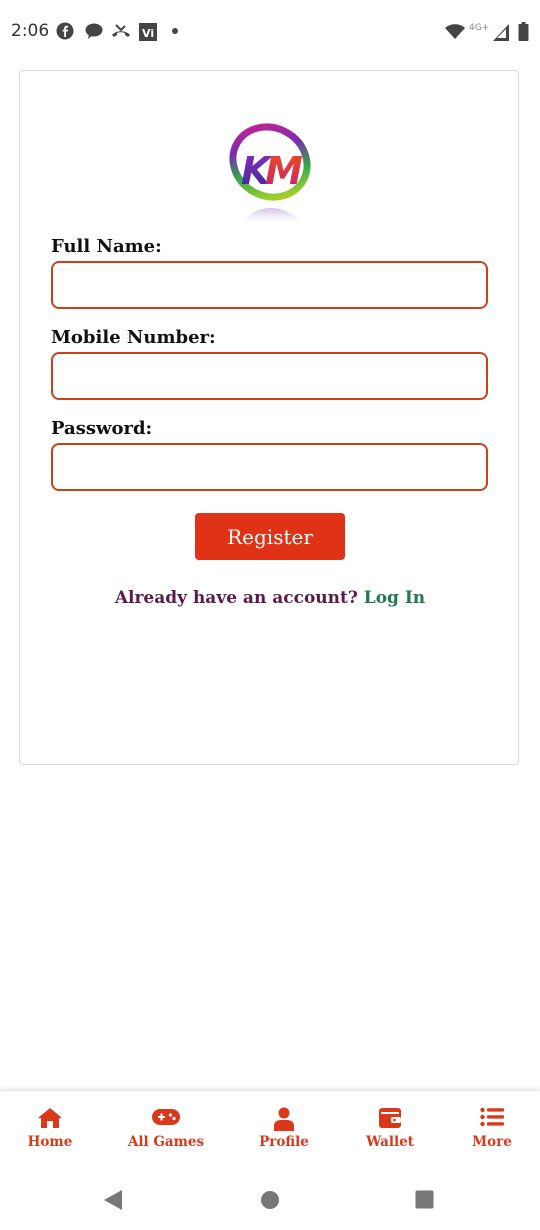 Image resolution: width=540 pixels, height=1230 pixels. Describe the element at coordinates (492, 1117) in the screenshot. I see `list-icon` at that location.